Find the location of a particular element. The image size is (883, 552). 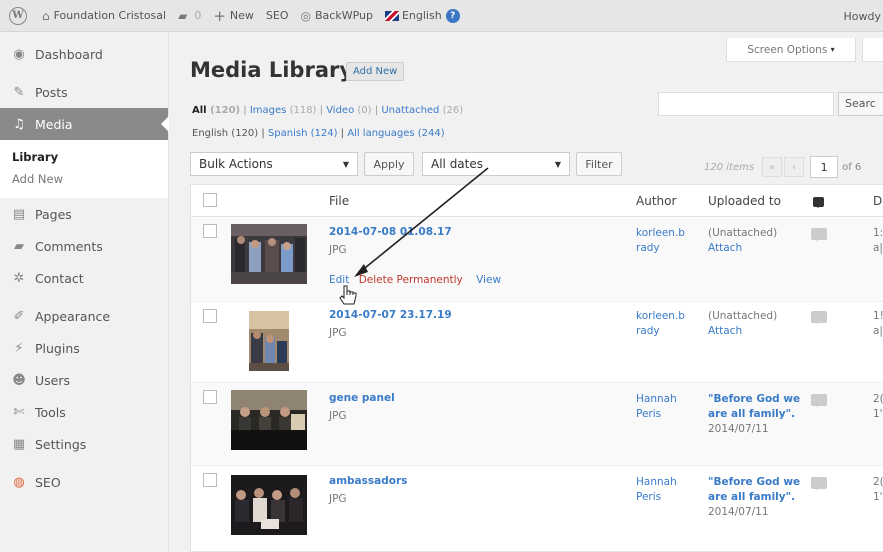

column-file: File is located at coordinates (339, 201).